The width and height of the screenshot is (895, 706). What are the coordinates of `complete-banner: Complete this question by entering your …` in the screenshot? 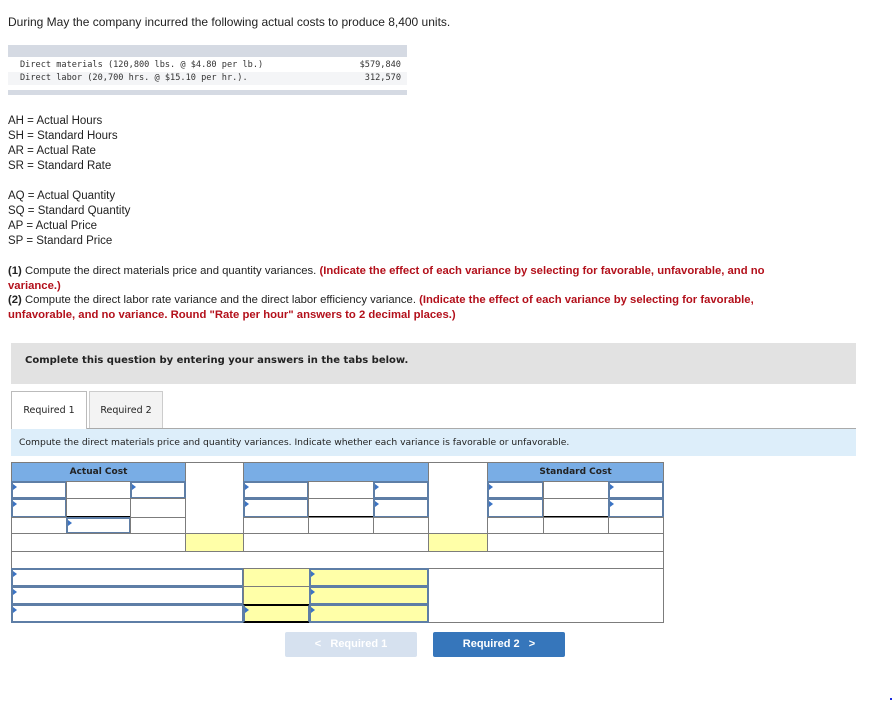 It's located at (433, 363).